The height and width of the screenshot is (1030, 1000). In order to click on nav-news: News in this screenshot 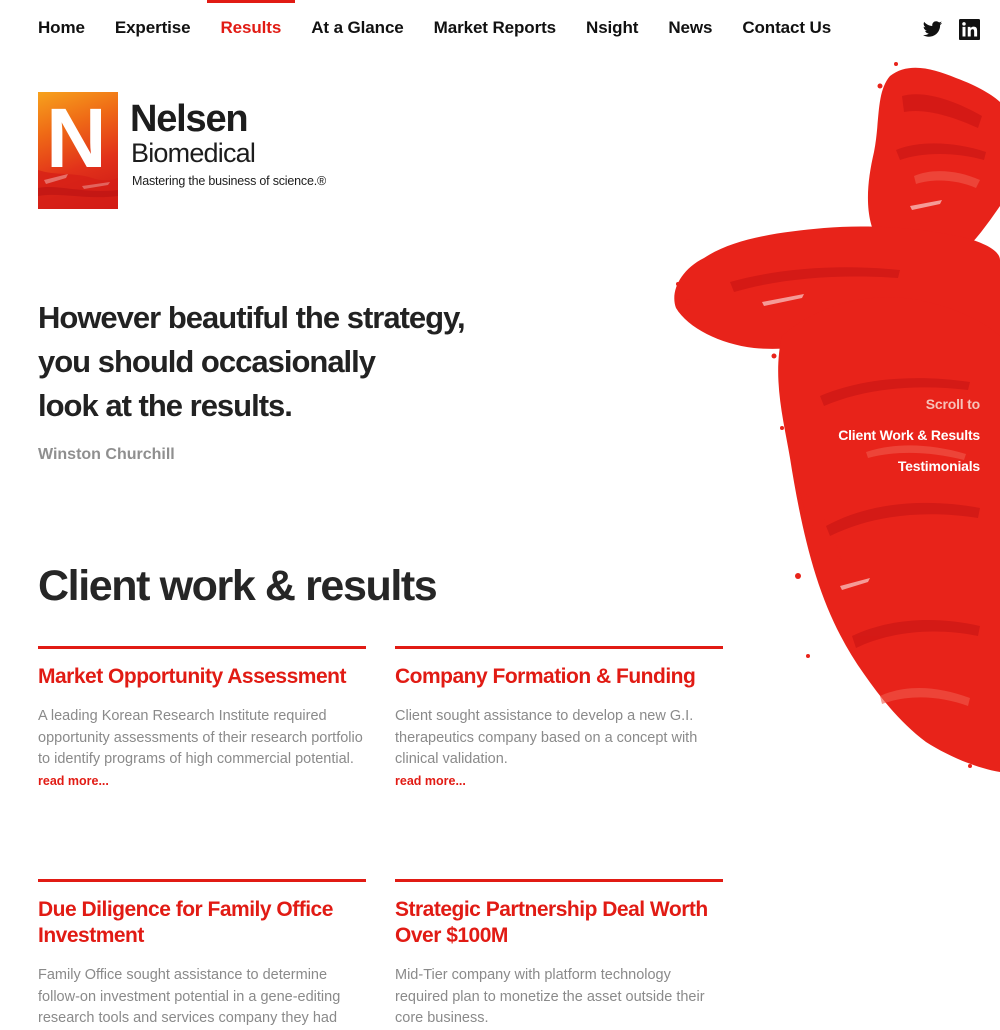, I will do `click(690, 19)`.